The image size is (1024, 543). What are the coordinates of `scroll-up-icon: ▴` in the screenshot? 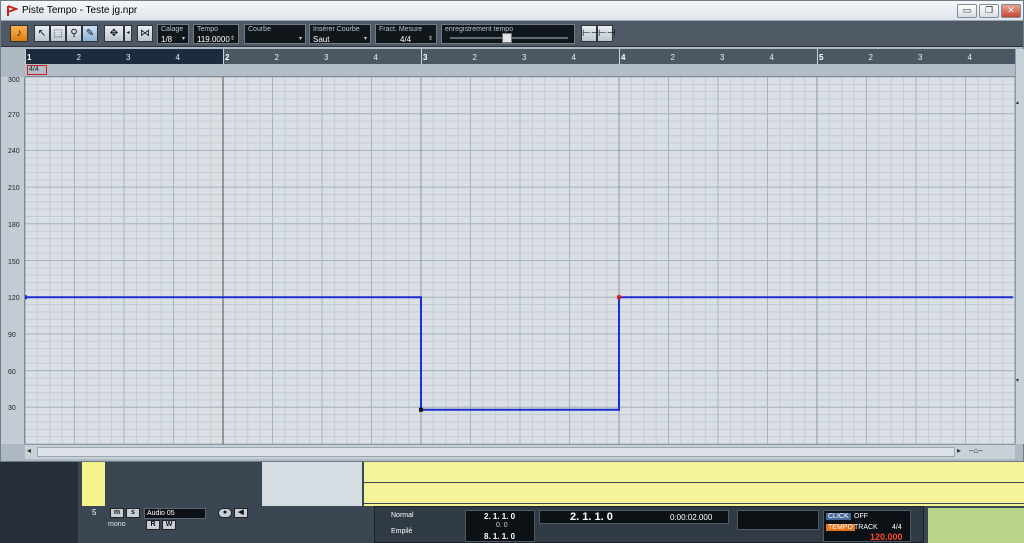 It's located at (1017, 102).